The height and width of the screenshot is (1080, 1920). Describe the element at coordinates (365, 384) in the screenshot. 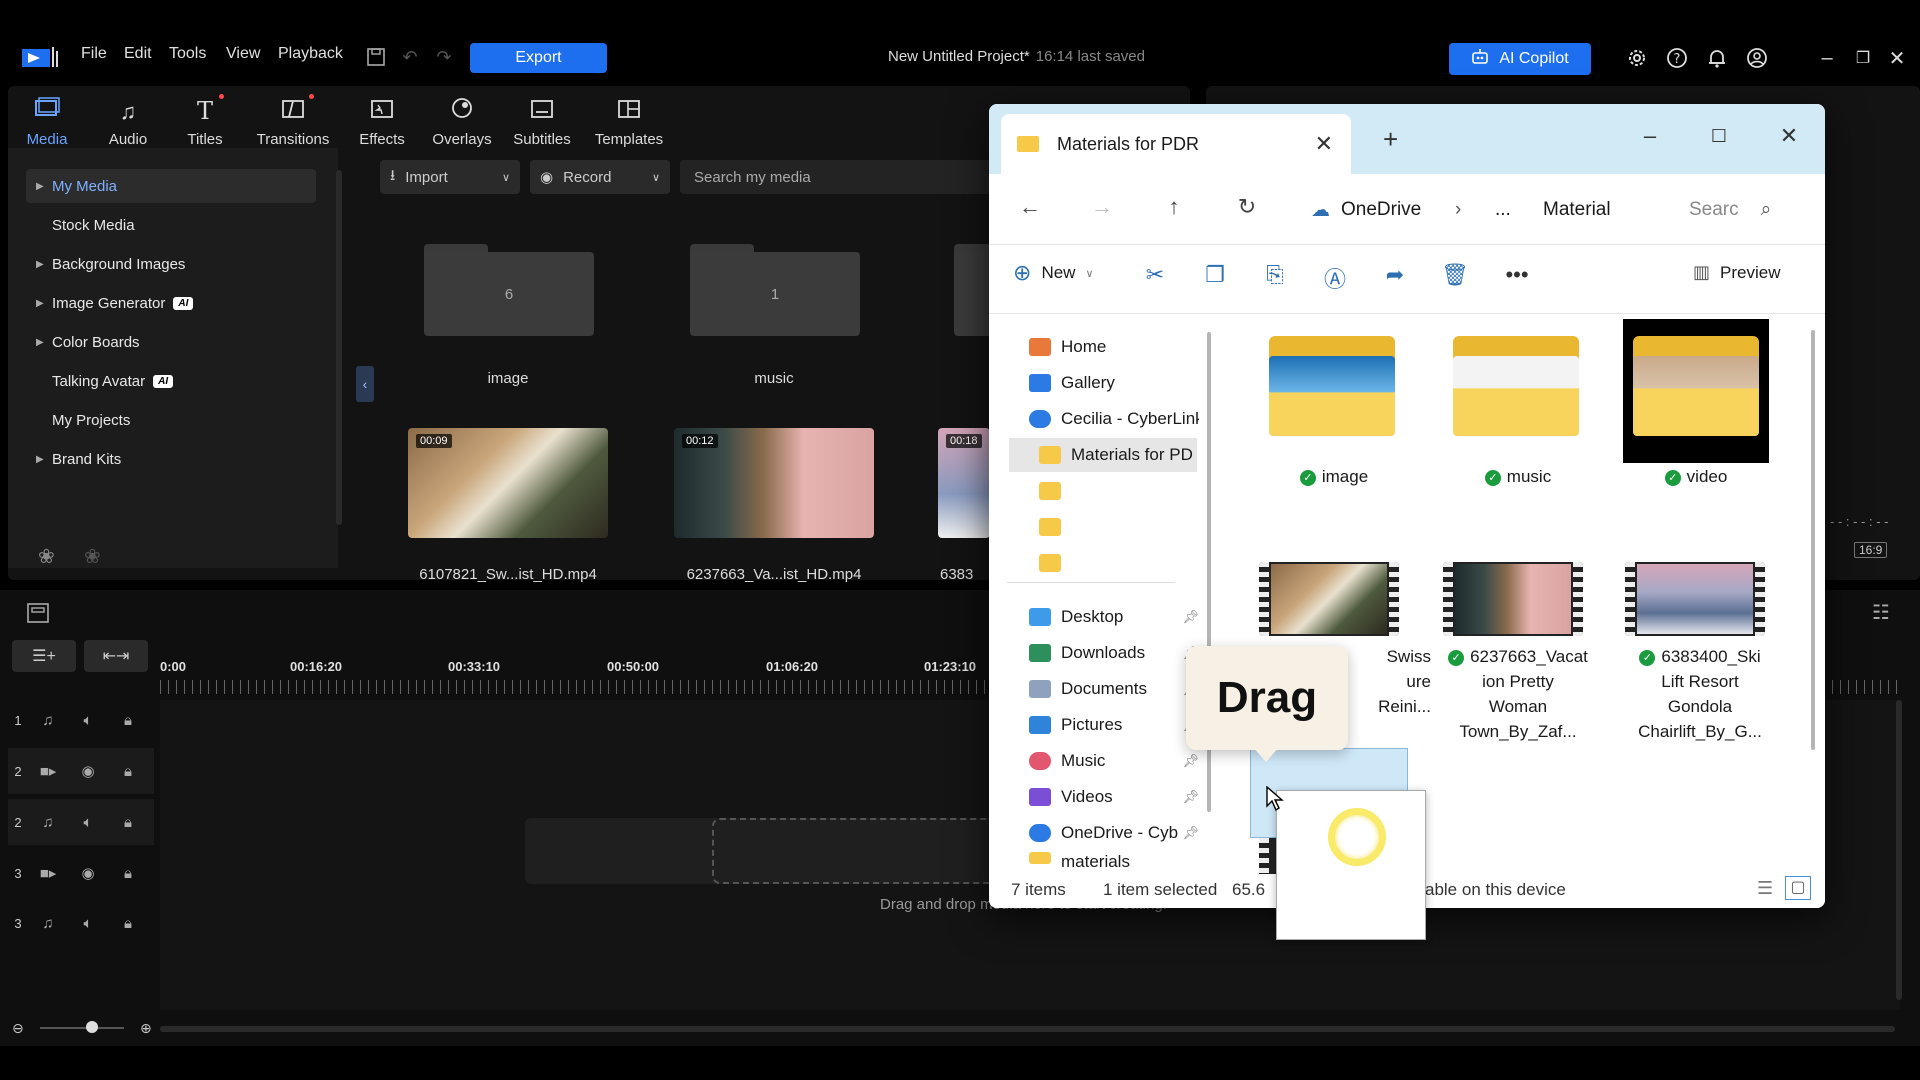

I see `collapse-panel-arrow-icon: ‹` at that location.